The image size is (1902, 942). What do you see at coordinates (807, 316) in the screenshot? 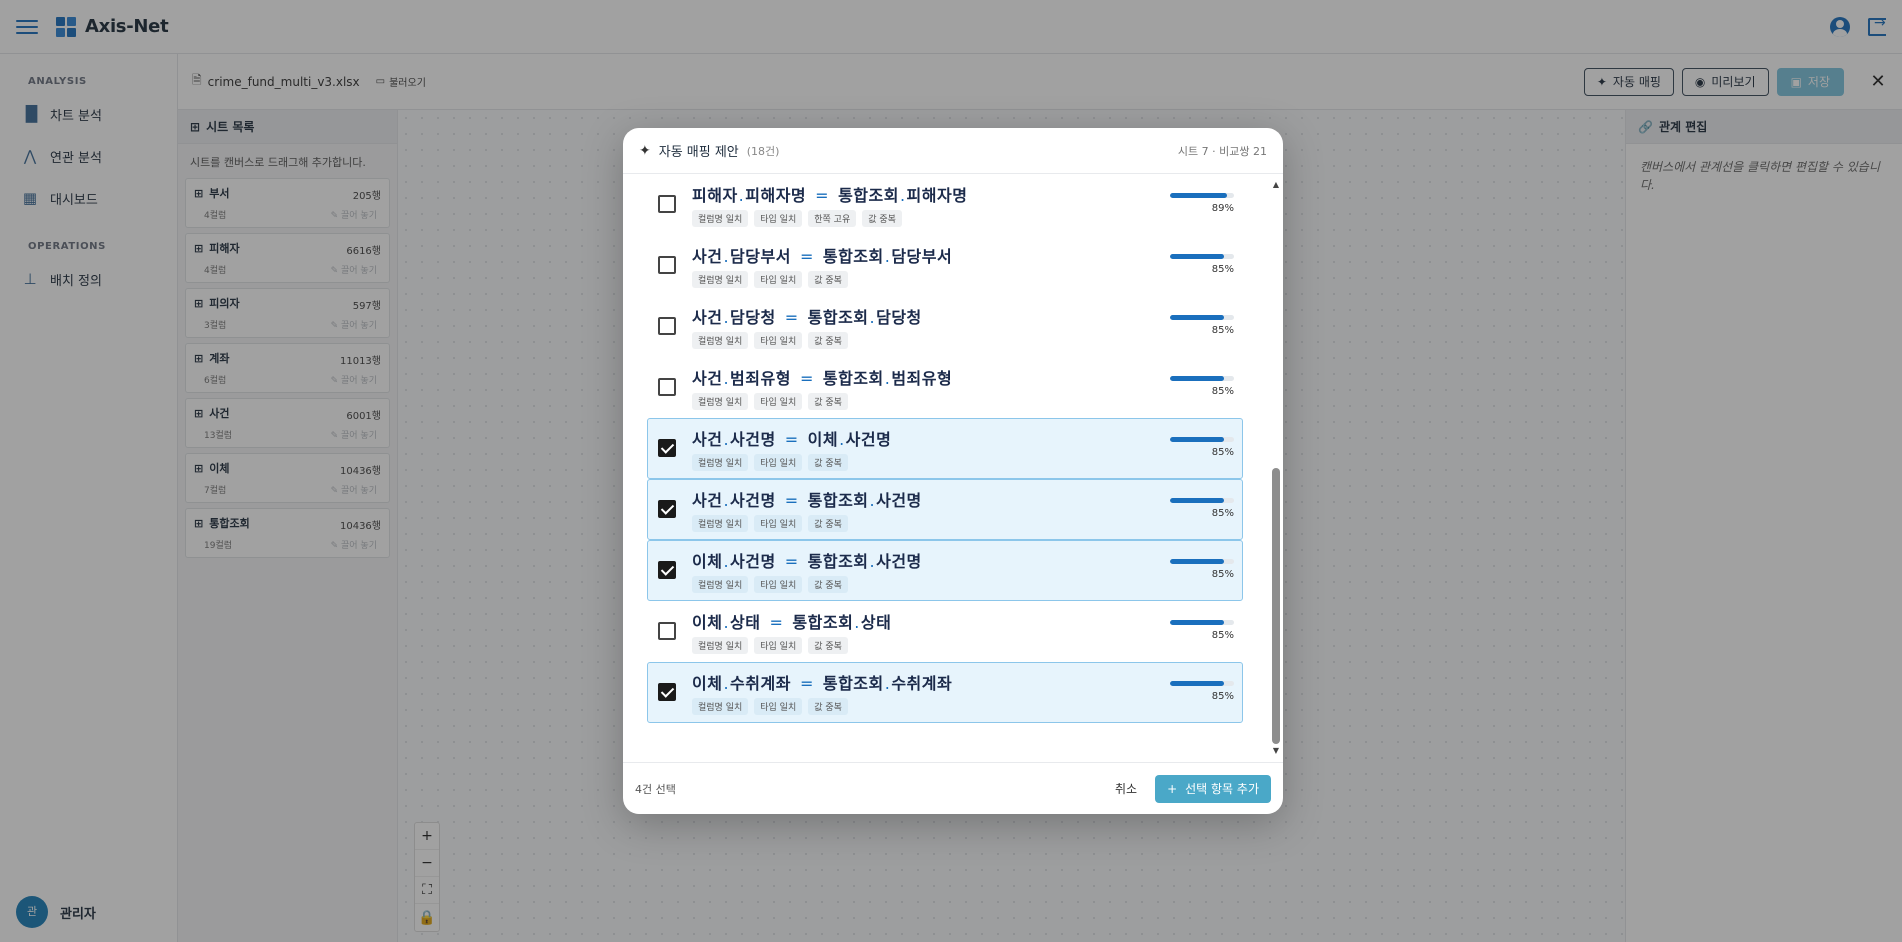
I see `mapping-text: 사건.담당청 = 통합조회.담당청` at bounding box center [807, 316].